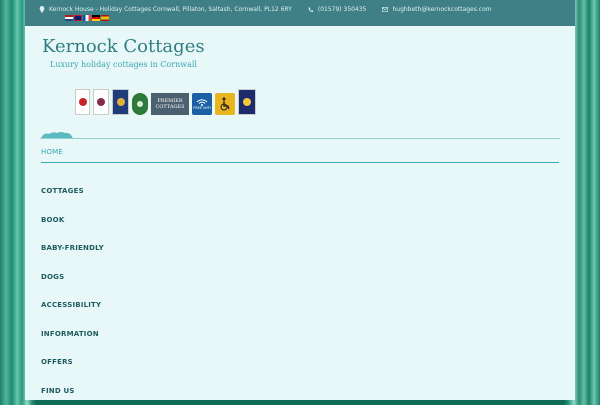 This screenshot has width=600, height=405. What do you see at coordinates (300, 138) in the screenshot?
I see `header-divider` at bounding box center [300, 138].